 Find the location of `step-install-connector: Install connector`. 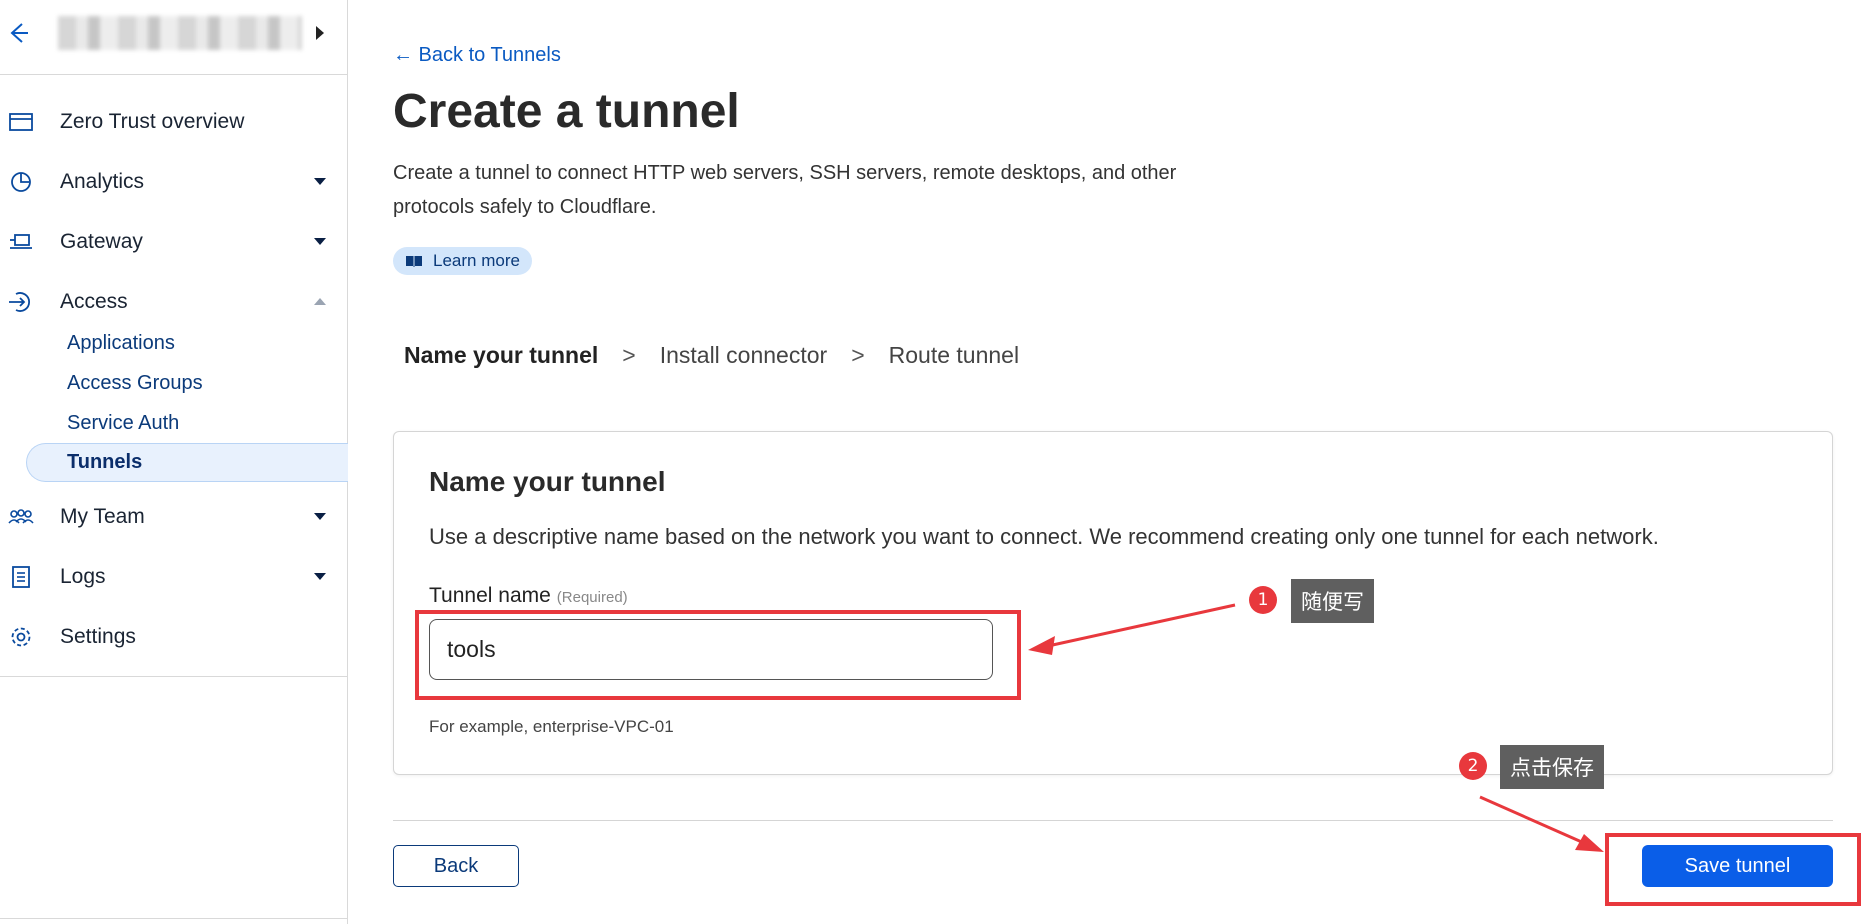

step-install-connector: Install connector is located at coordinates (743, 354).